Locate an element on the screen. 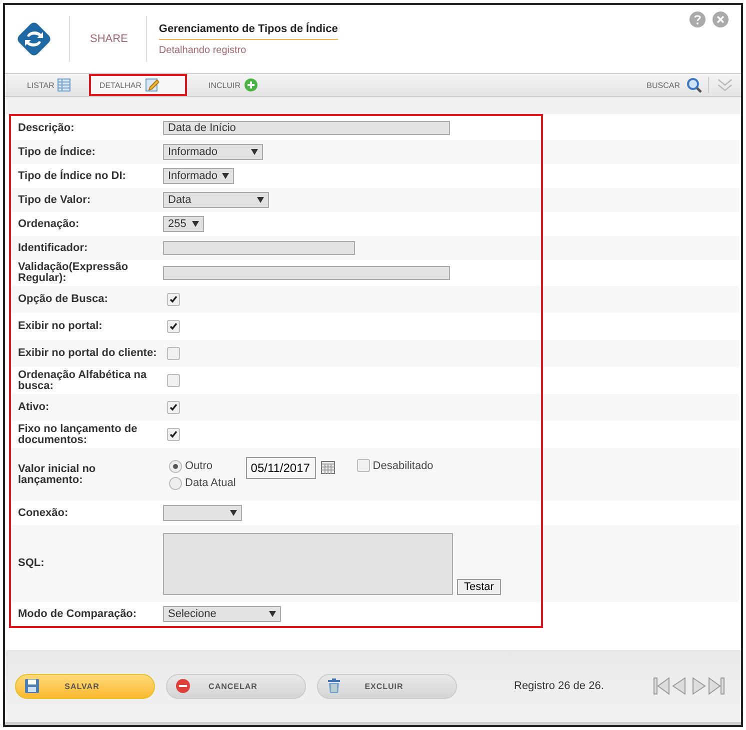  minus-circle-icon is located at coordinates (183, 686).